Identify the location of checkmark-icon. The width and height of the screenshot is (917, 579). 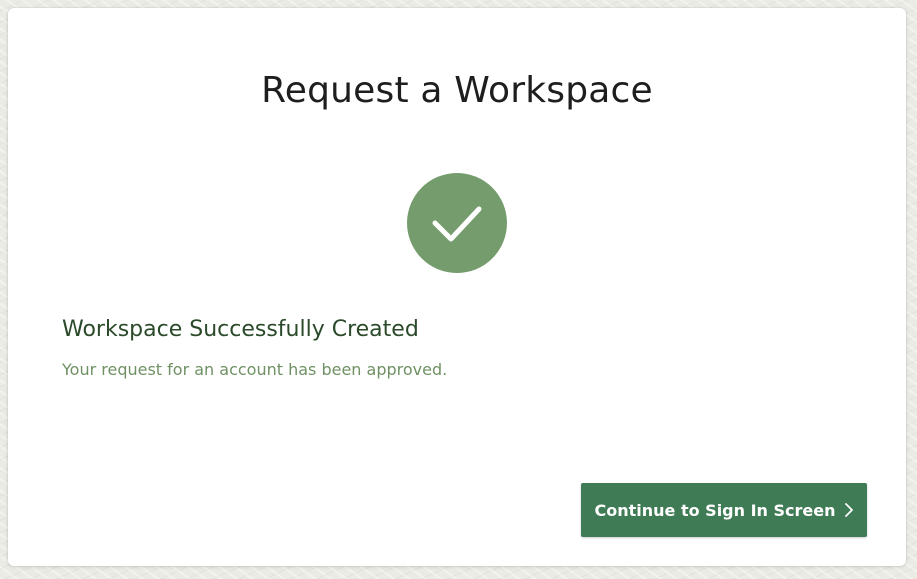
(457, 223).